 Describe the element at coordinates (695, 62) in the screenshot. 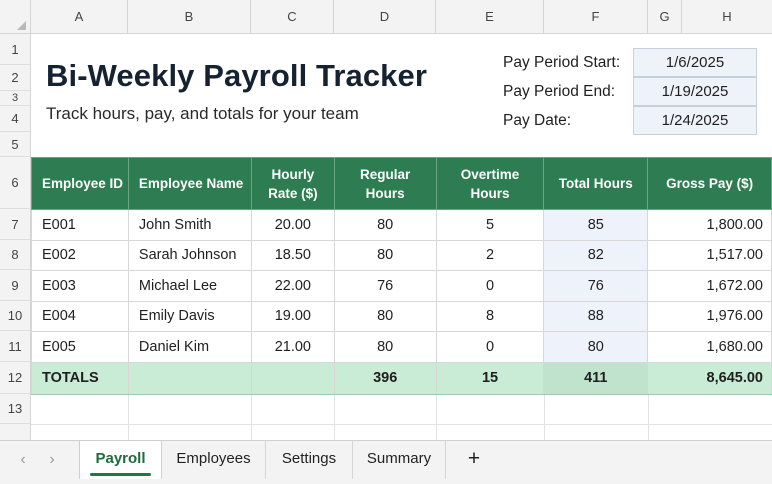

I see `pay-period-start-cell: 1/6/2025` at that location.